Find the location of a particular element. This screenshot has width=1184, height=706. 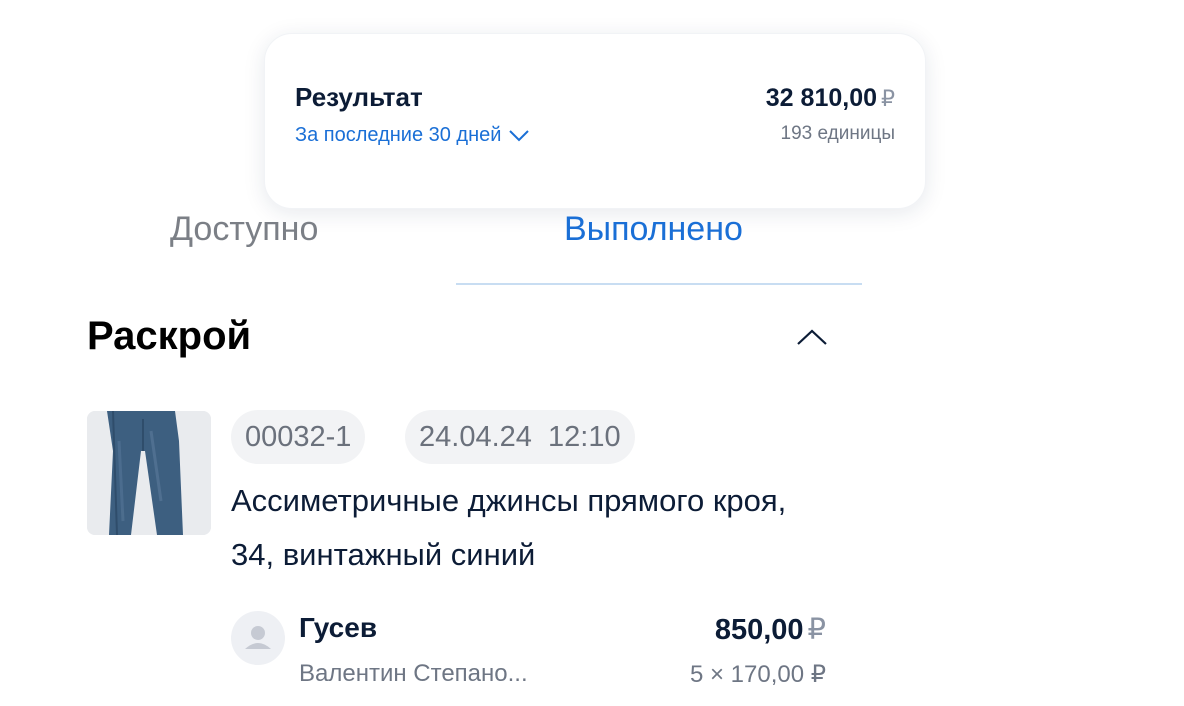

tab-available: Доступно is located at coordinates (244, 229).